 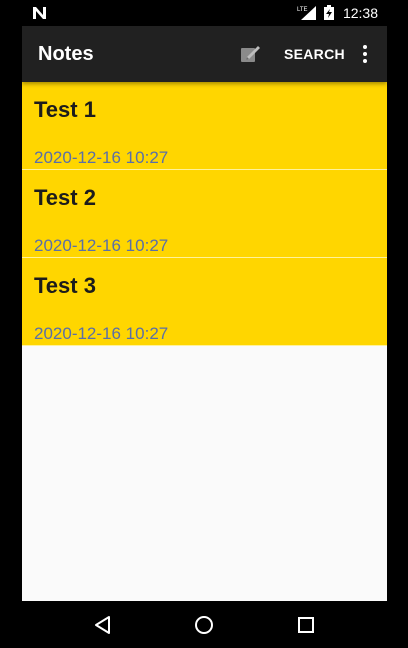 I want to click on note-list-item: Test 2 2020-12-16 10:27, so click(x=204, y=214).